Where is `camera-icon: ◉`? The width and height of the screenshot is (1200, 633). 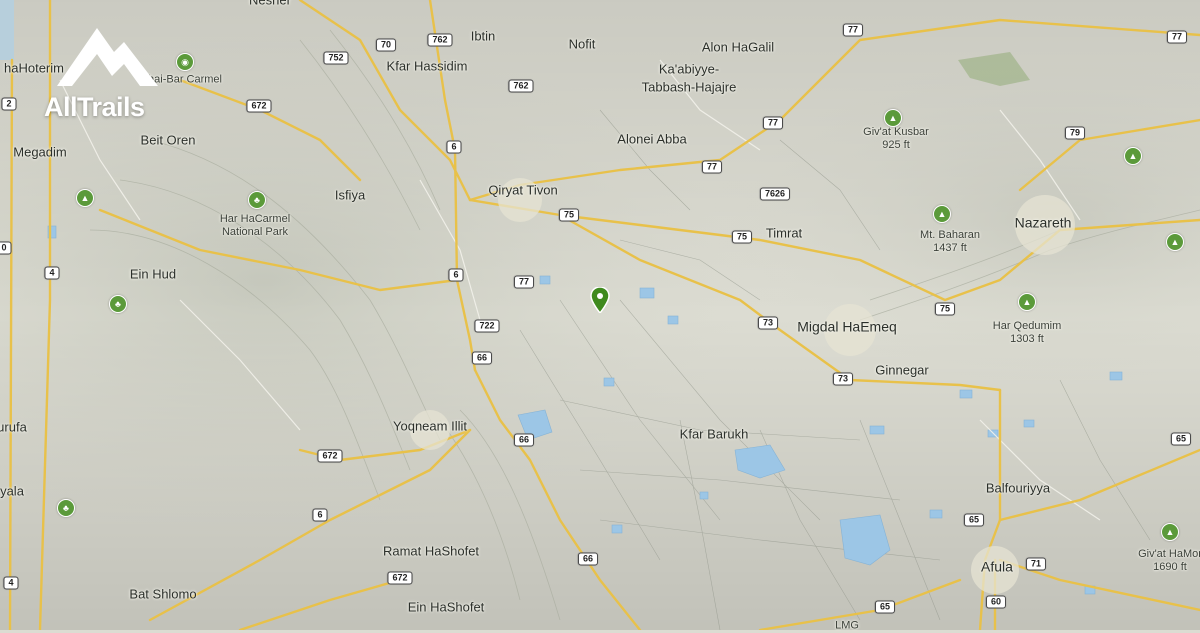
camera-icon: ◉ is located at coordinates (185, 62).